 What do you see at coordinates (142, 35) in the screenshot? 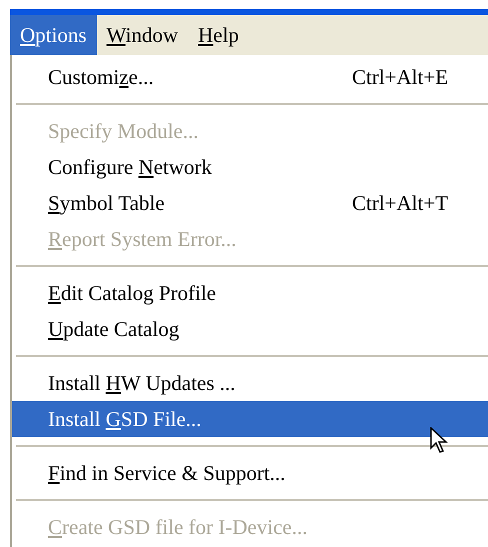
I see `menu-bar-item: Window` at bounding box center [142, 35].